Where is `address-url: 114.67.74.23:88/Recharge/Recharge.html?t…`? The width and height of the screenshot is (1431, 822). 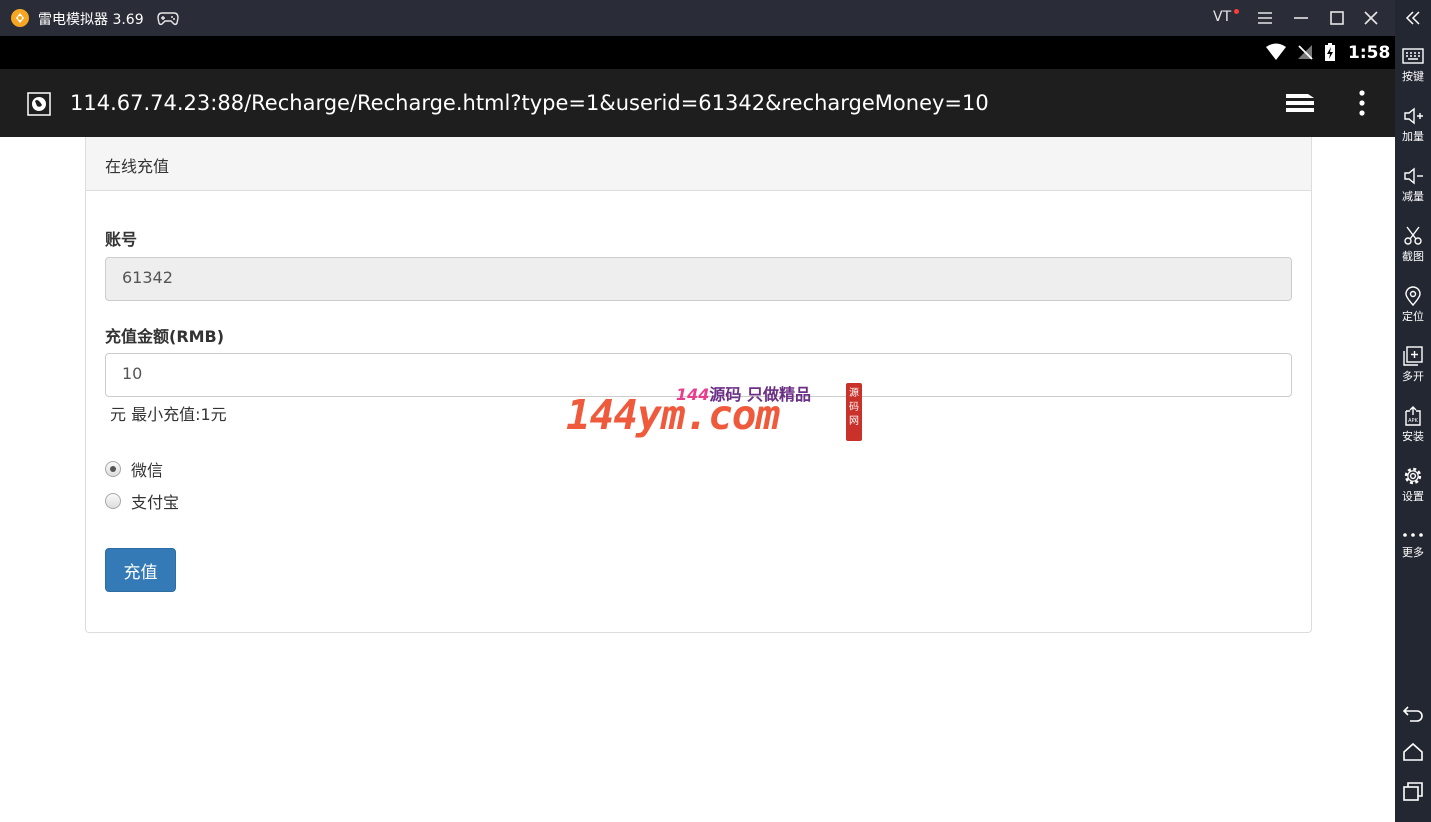
address-url: 114.67.74.23:88/Recharge/Recharge.html?t… is located at coordinates (529, 103).